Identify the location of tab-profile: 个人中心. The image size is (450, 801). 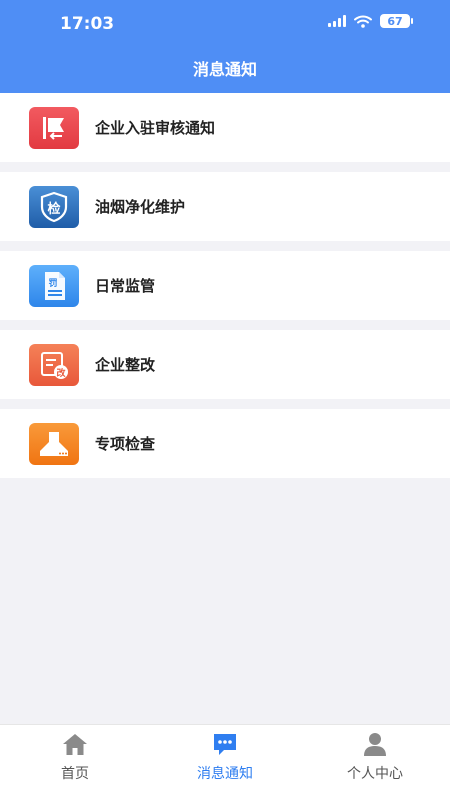
(375, 763).